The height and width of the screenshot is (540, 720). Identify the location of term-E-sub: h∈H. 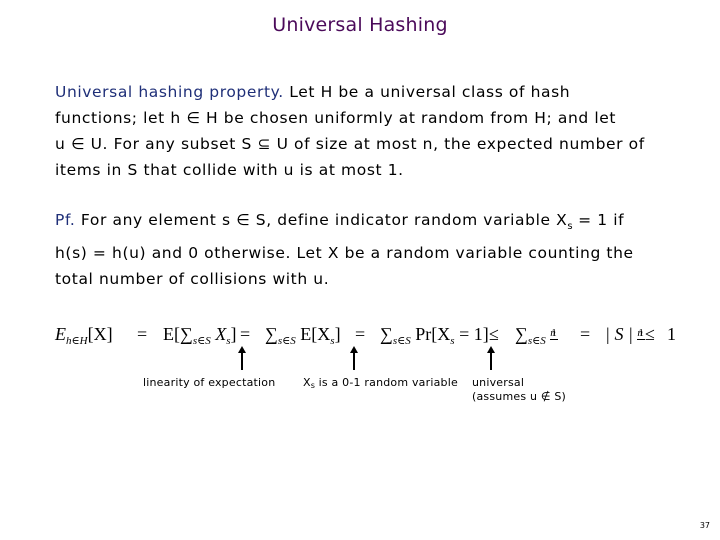
(77, 341).